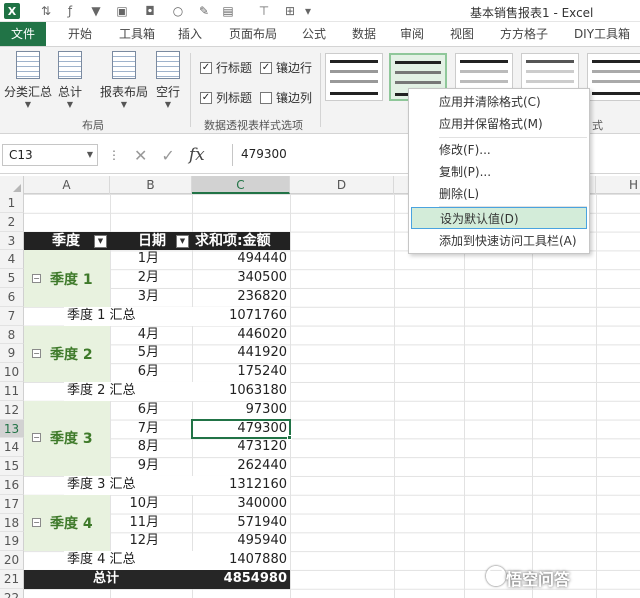 Image resolution: width=640 pixels, height=598 pixels. Describe the element at coordinates (226, 67) in the screenshot. I see `checkbox-row-headers: ✓ 行标题` at that location.